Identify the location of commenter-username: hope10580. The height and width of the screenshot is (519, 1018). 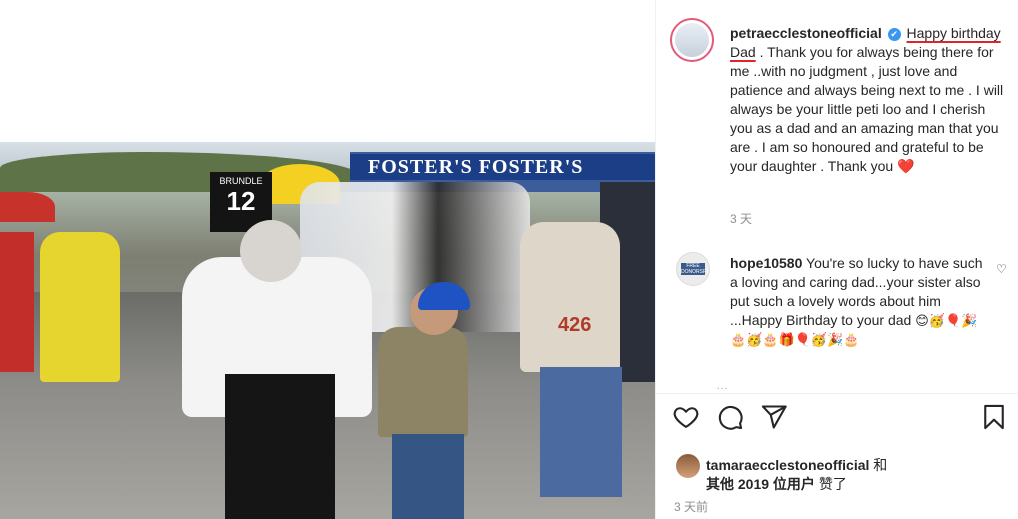
(766, 263).